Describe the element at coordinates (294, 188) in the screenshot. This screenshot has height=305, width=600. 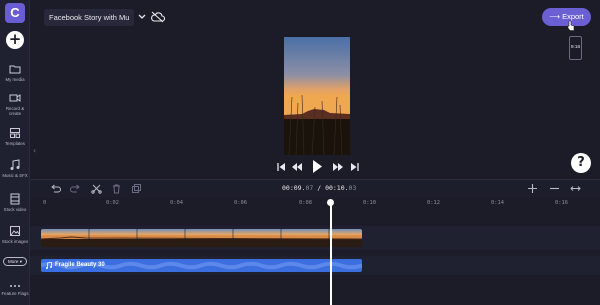
I see `current-time-main: 00:09.` at that location.